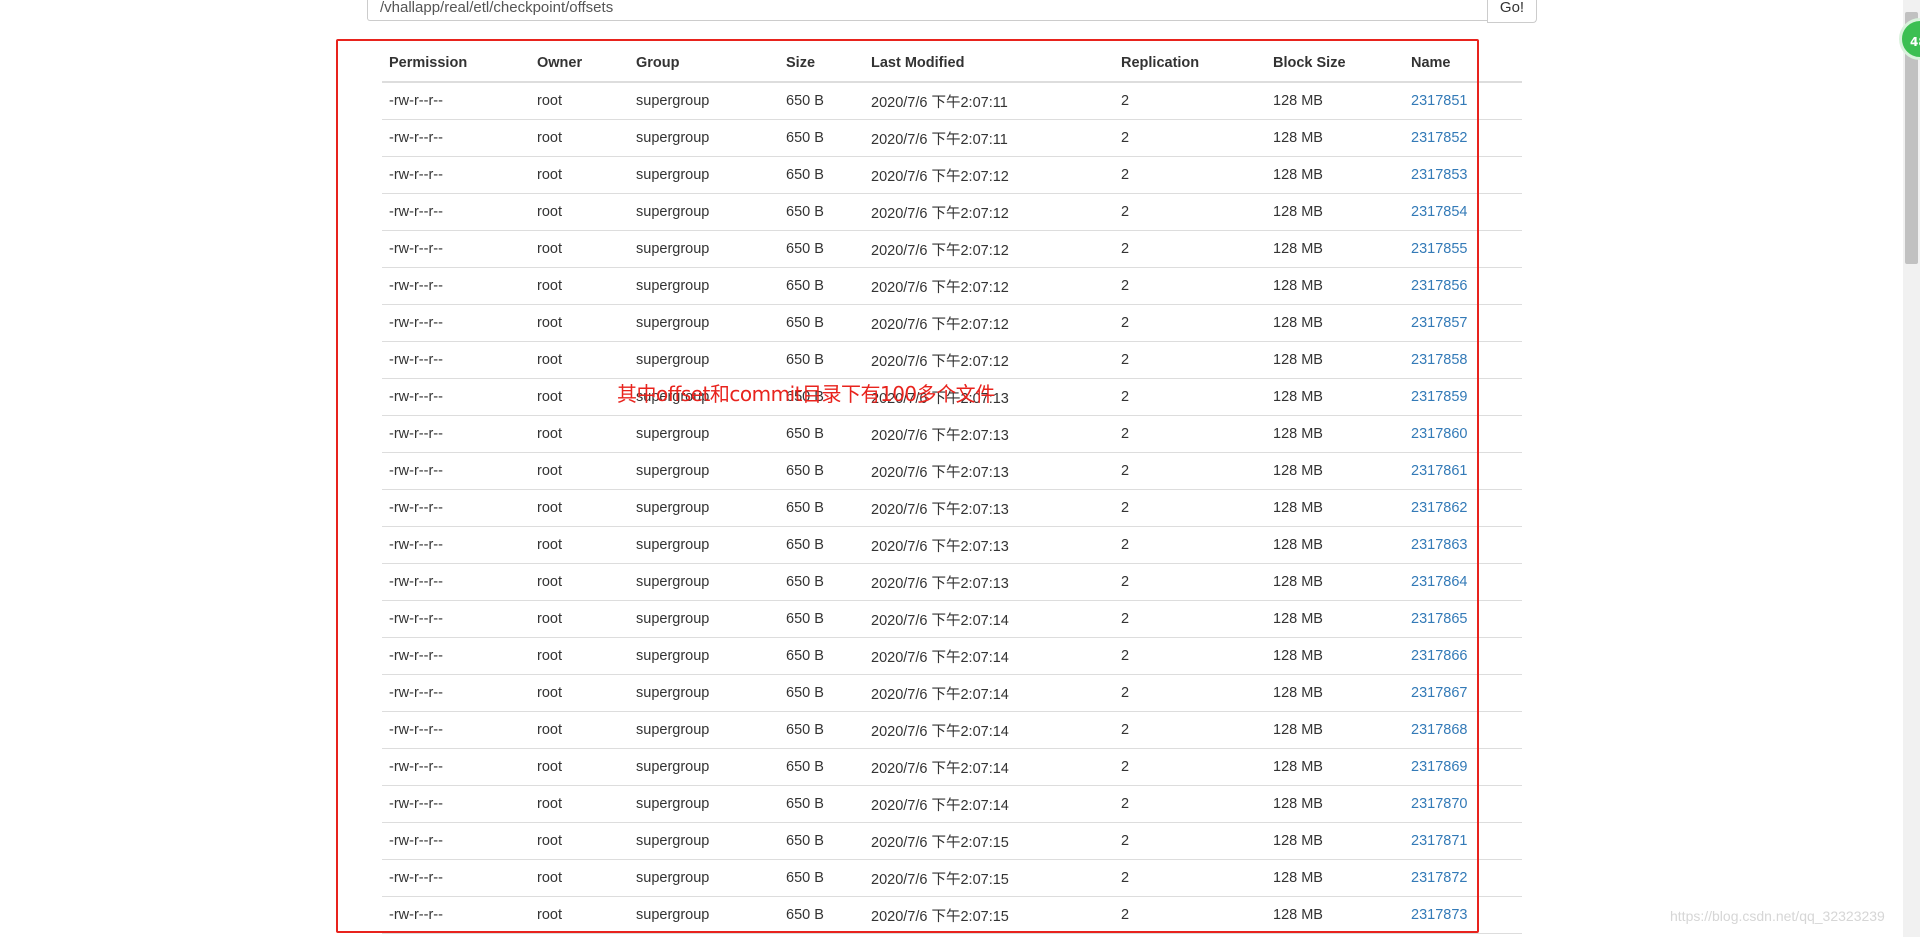 The image size is (1920, 937). What do you see at coordinates (806, 394) in the screenshot?
I see `annotation-text: 其中offset和commit目录下有100多个文件` at bounding box center [806, 394].